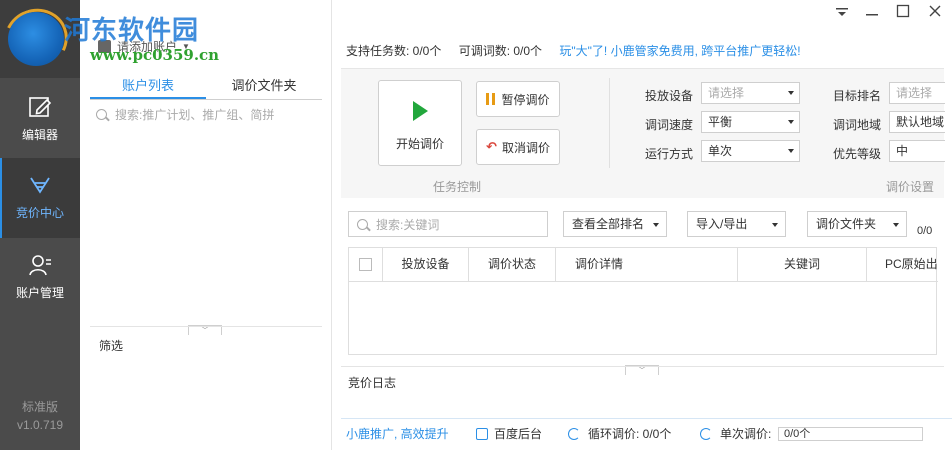 The width and height of the screenshot is (952, 450). What do you see at coordinates (372, 383) in the screenshot?
I see `bidding-log-label: 竞价日志` at bounding box center [372, 383].